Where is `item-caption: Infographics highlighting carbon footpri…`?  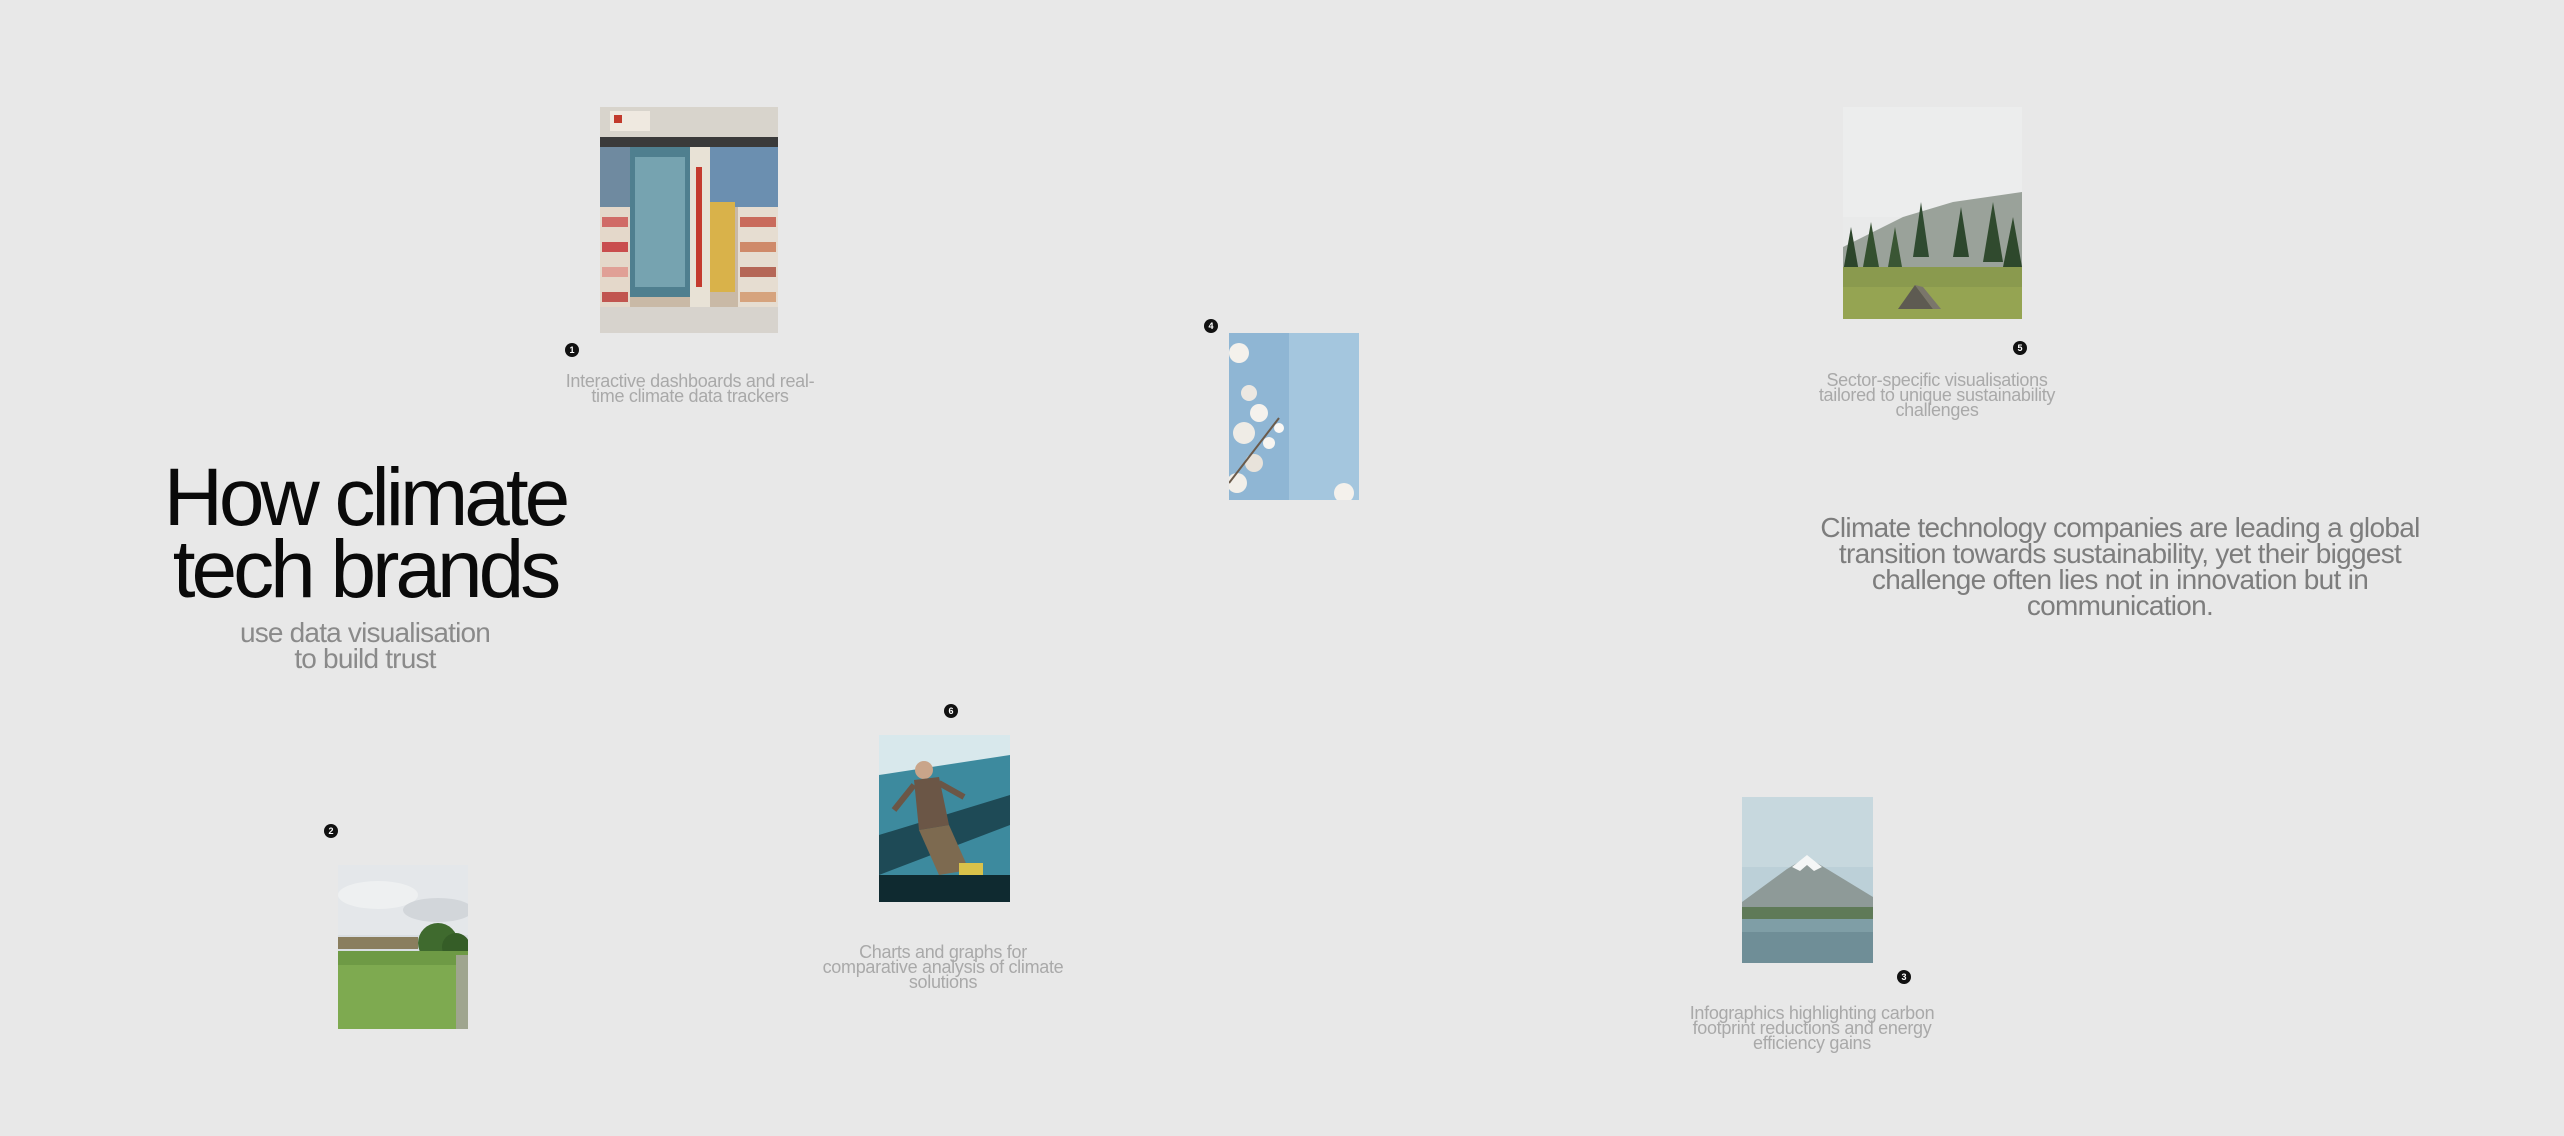
item-caption: Infographics highlighting carbon footpri… is located at coordinates (1812, 1028).